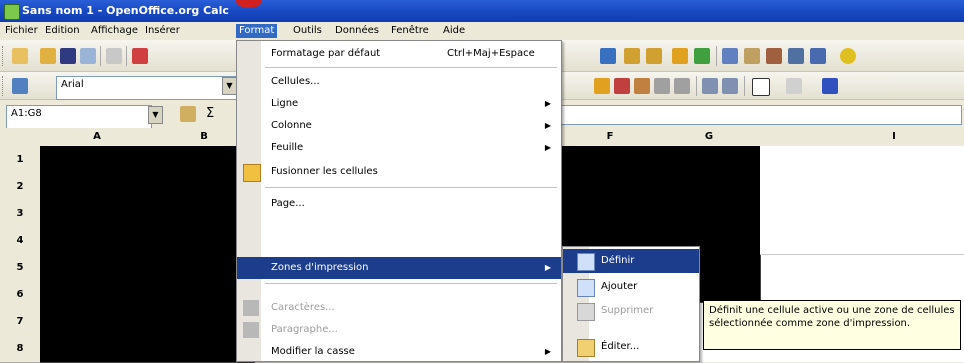 The width and height of the screenshot is (964, 363). Describe the element at coordinates (830, 86) in the screenshot. I see `font-color-icon` at that location.